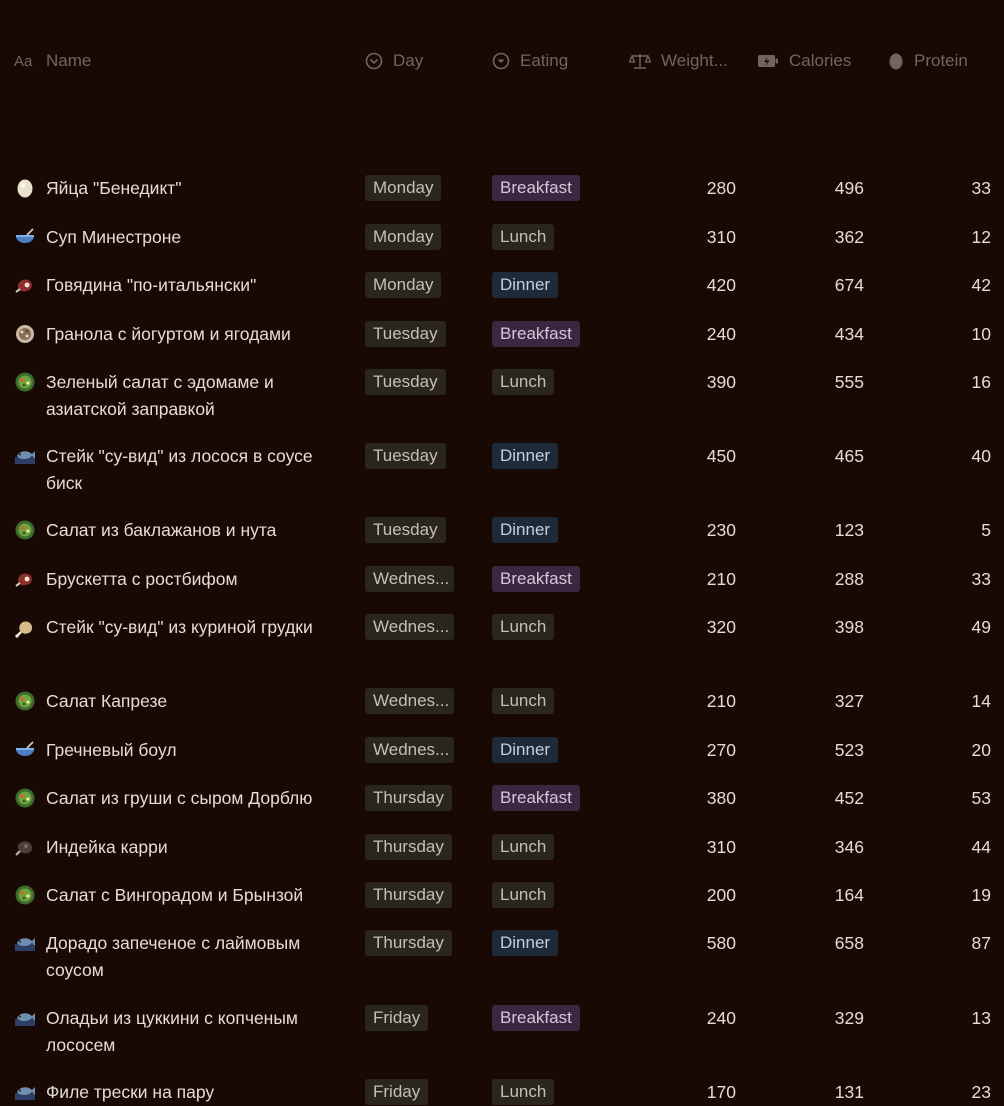 The height and width of the screenshot is (1106, 1004). What do you see at coordinates (182, 188) in the screenshot?
I see `row-name-cell: Яйца "Бенедикт"` at bounding box center [182, 188].